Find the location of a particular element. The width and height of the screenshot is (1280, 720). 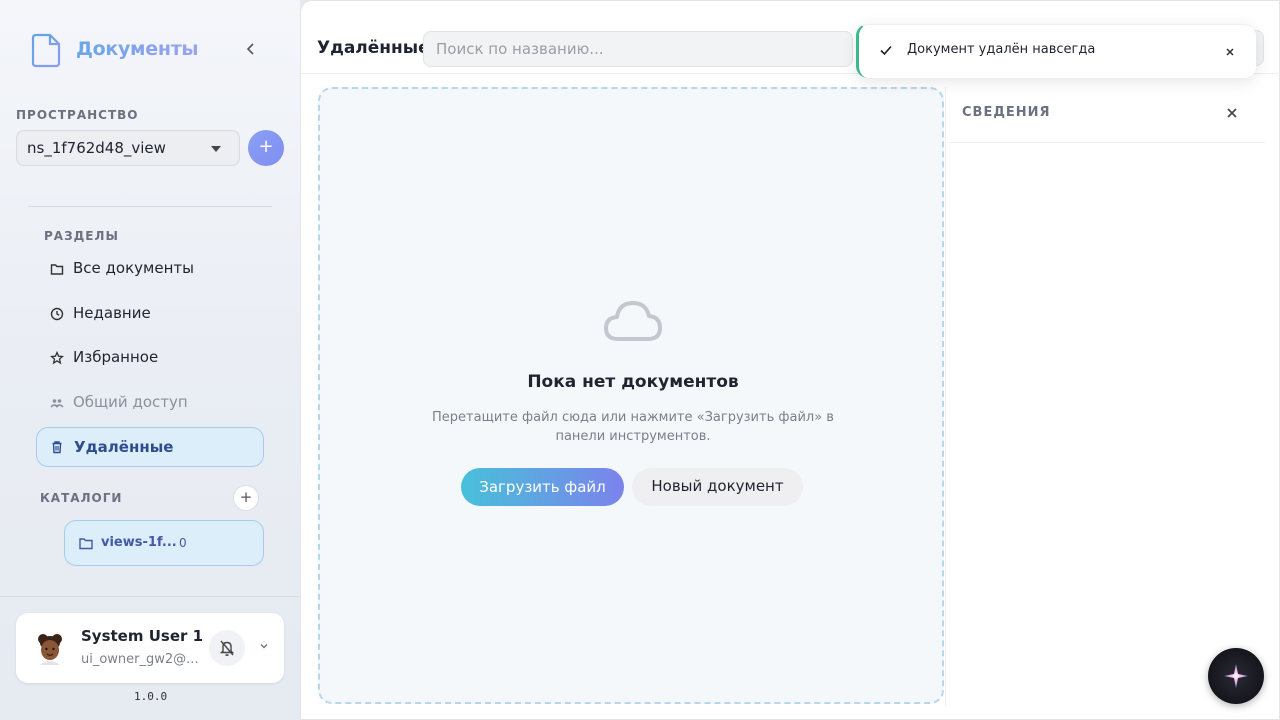

caret-down-icon is located at coordinates (216, 149).